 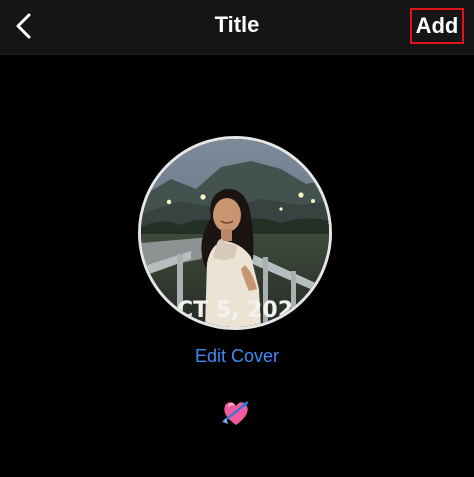 I want to click on heart-arrow-icon, so click(x=235, y=413).